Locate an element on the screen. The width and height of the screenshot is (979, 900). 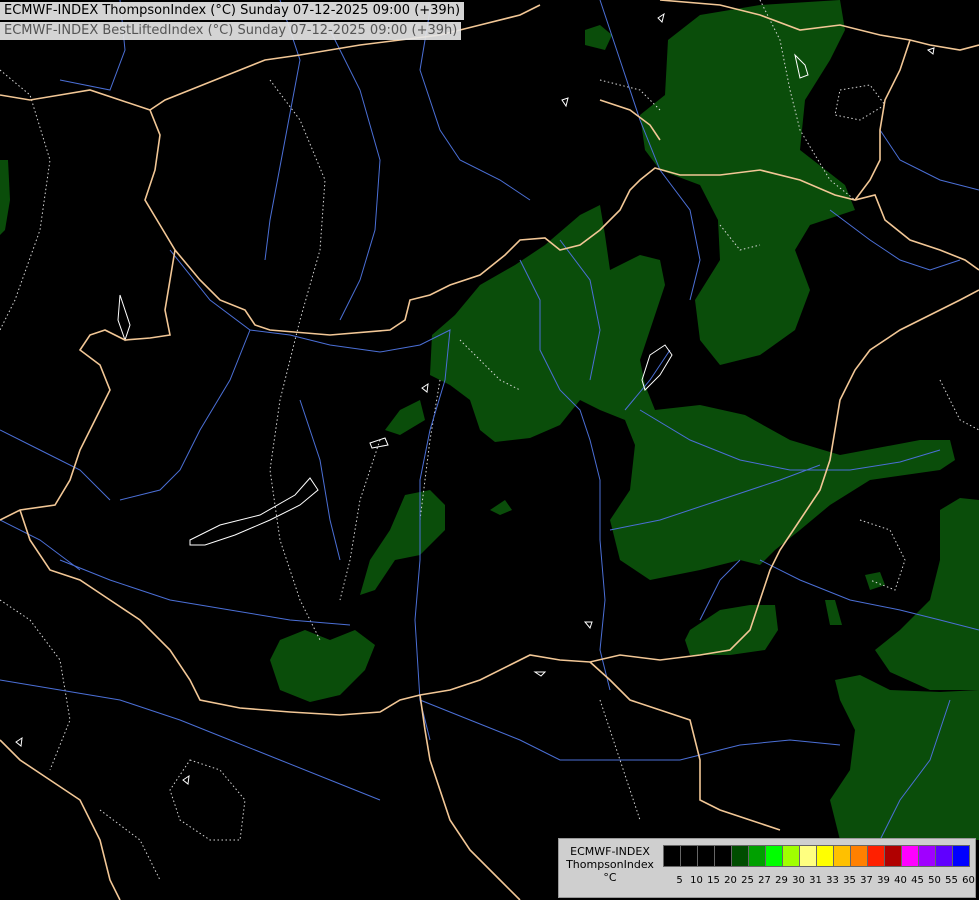
legend-title-index: ThompsonIndex is located at coordinates (610, 864).